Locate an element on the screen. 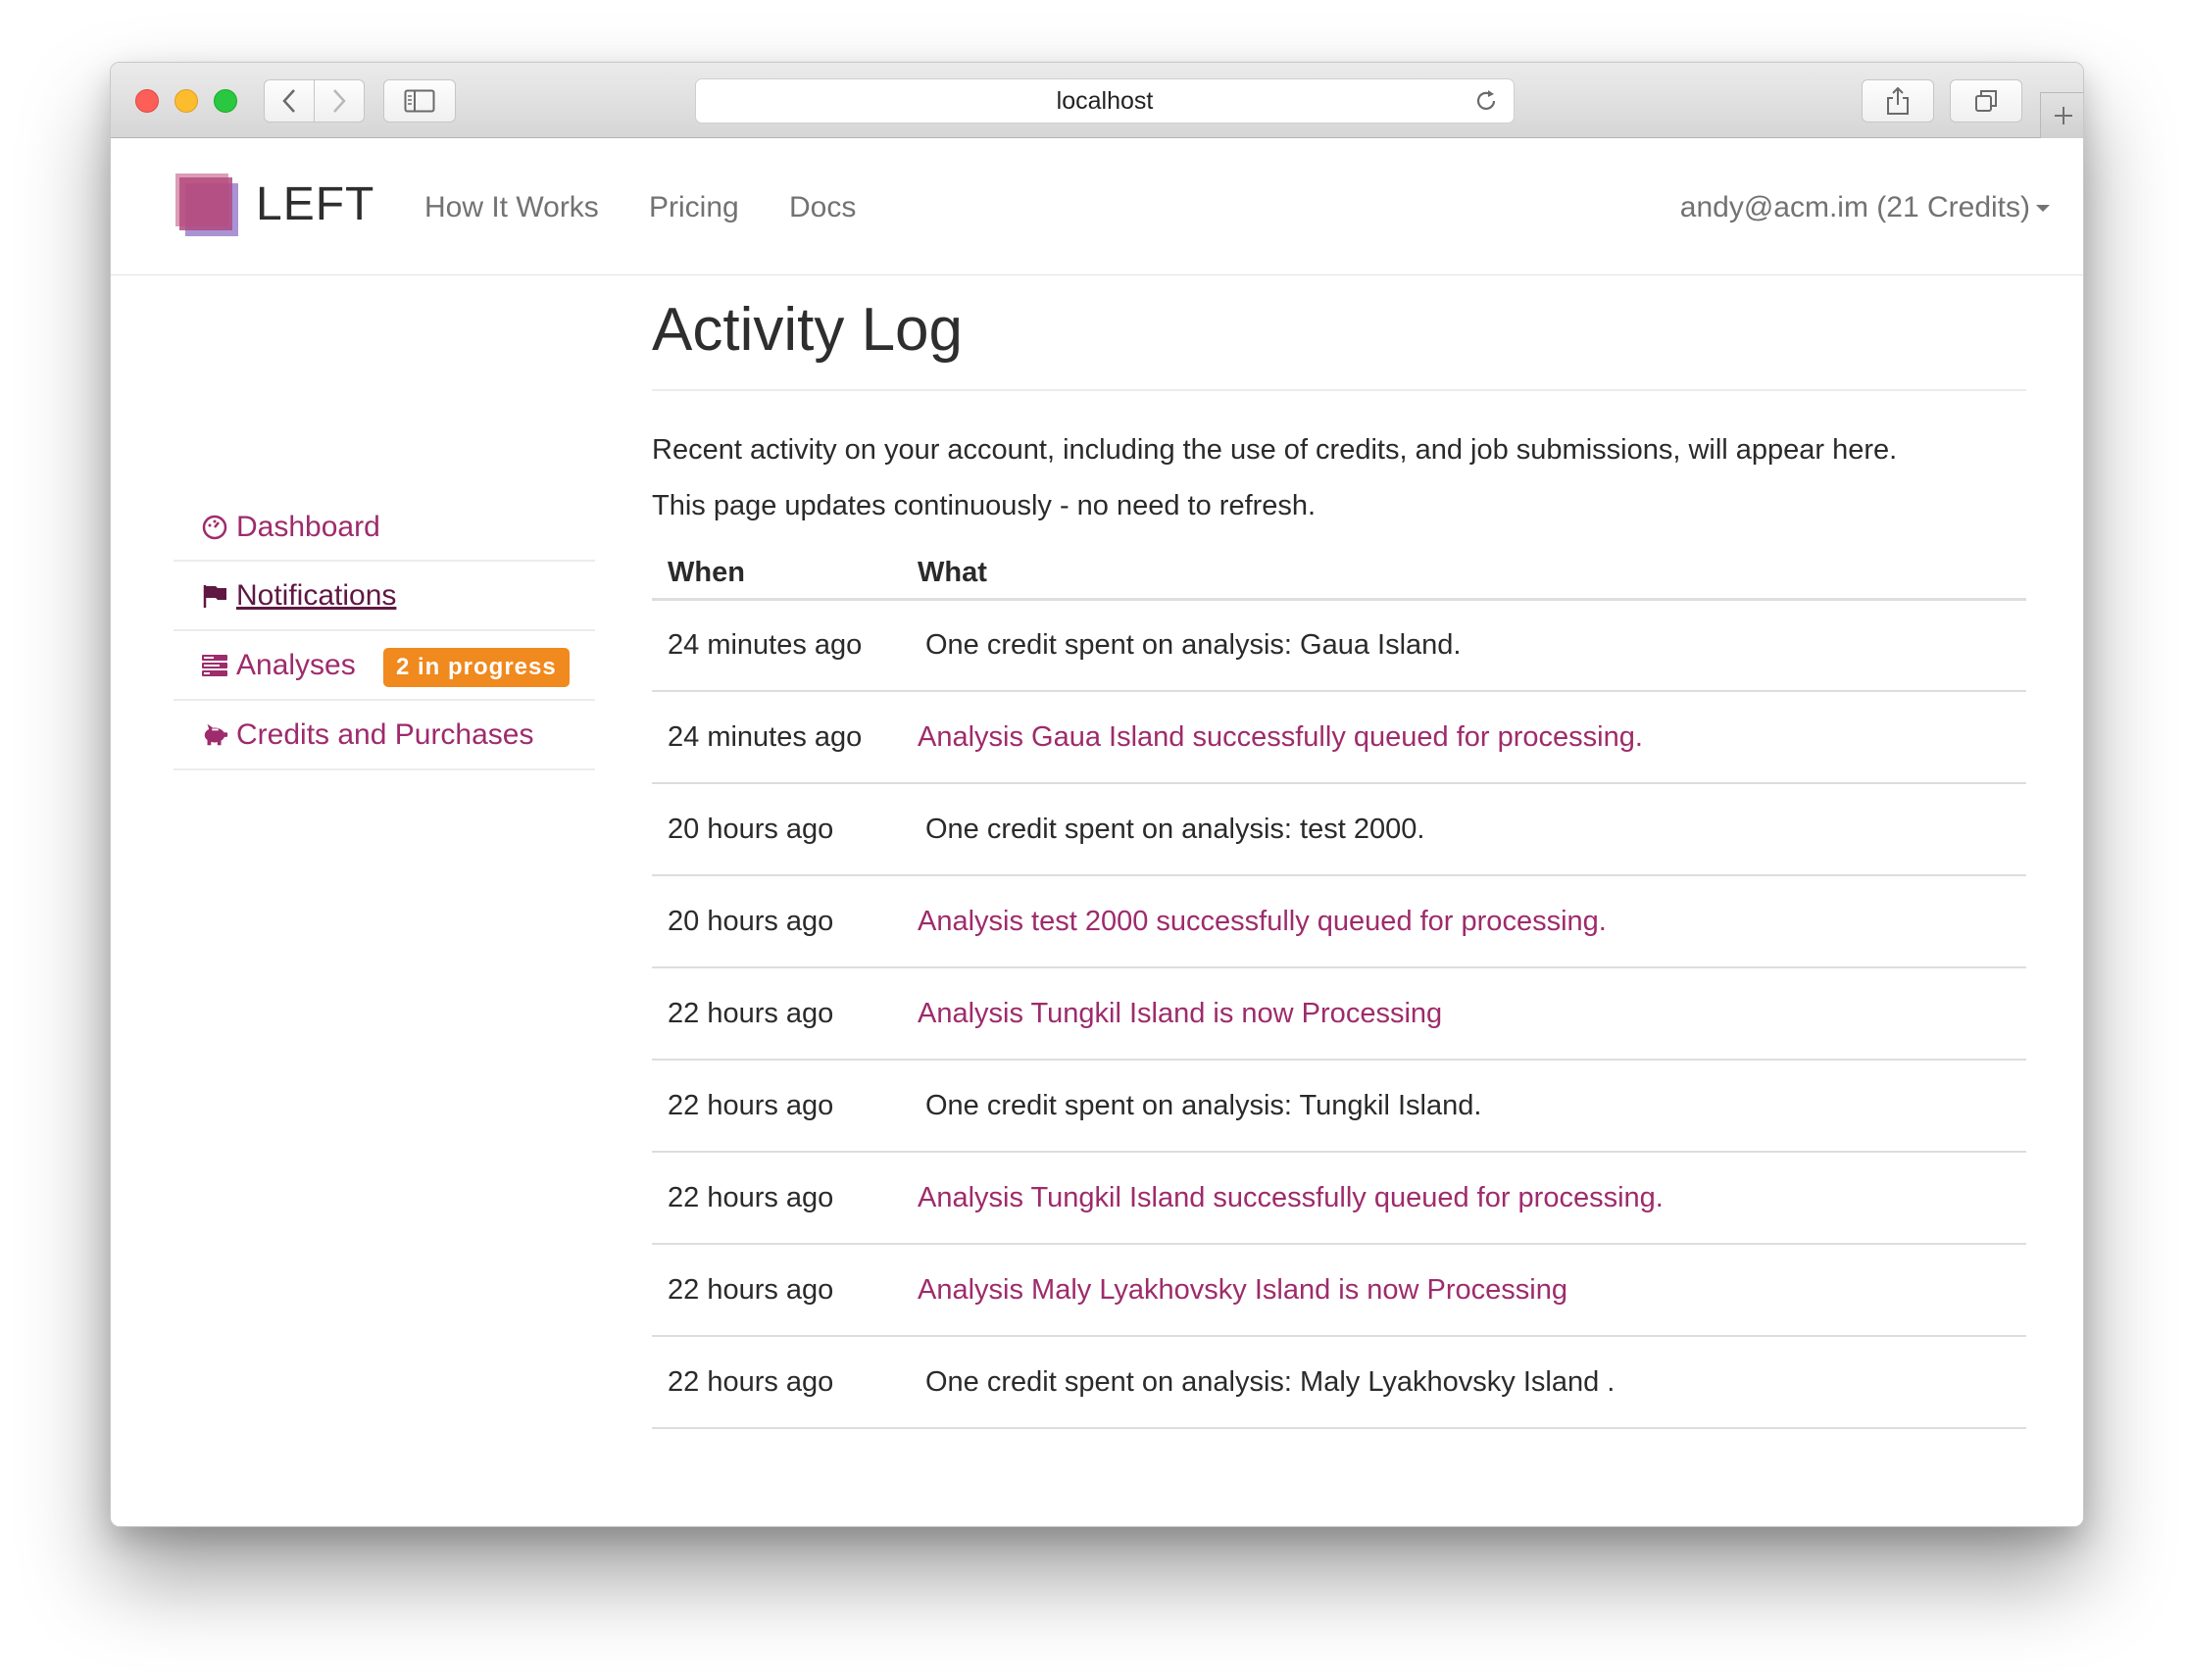 This screenshot has height=1680, width=2188. nav-pricing: Pricing is located at coordinates (694, 207).